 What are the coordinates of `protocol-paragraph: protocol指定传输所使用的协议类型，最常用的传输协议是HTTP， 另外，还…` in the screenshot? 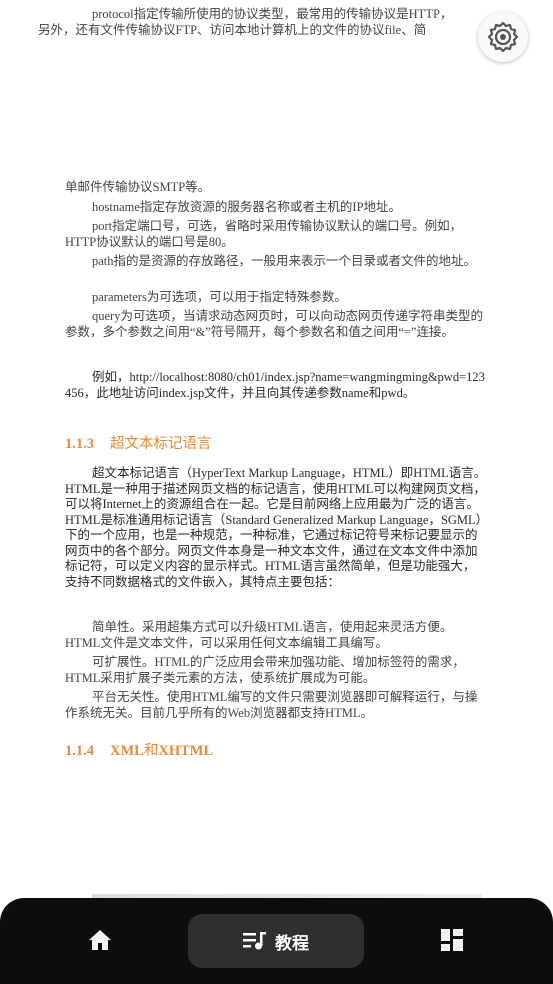 It's located at (262, 22).